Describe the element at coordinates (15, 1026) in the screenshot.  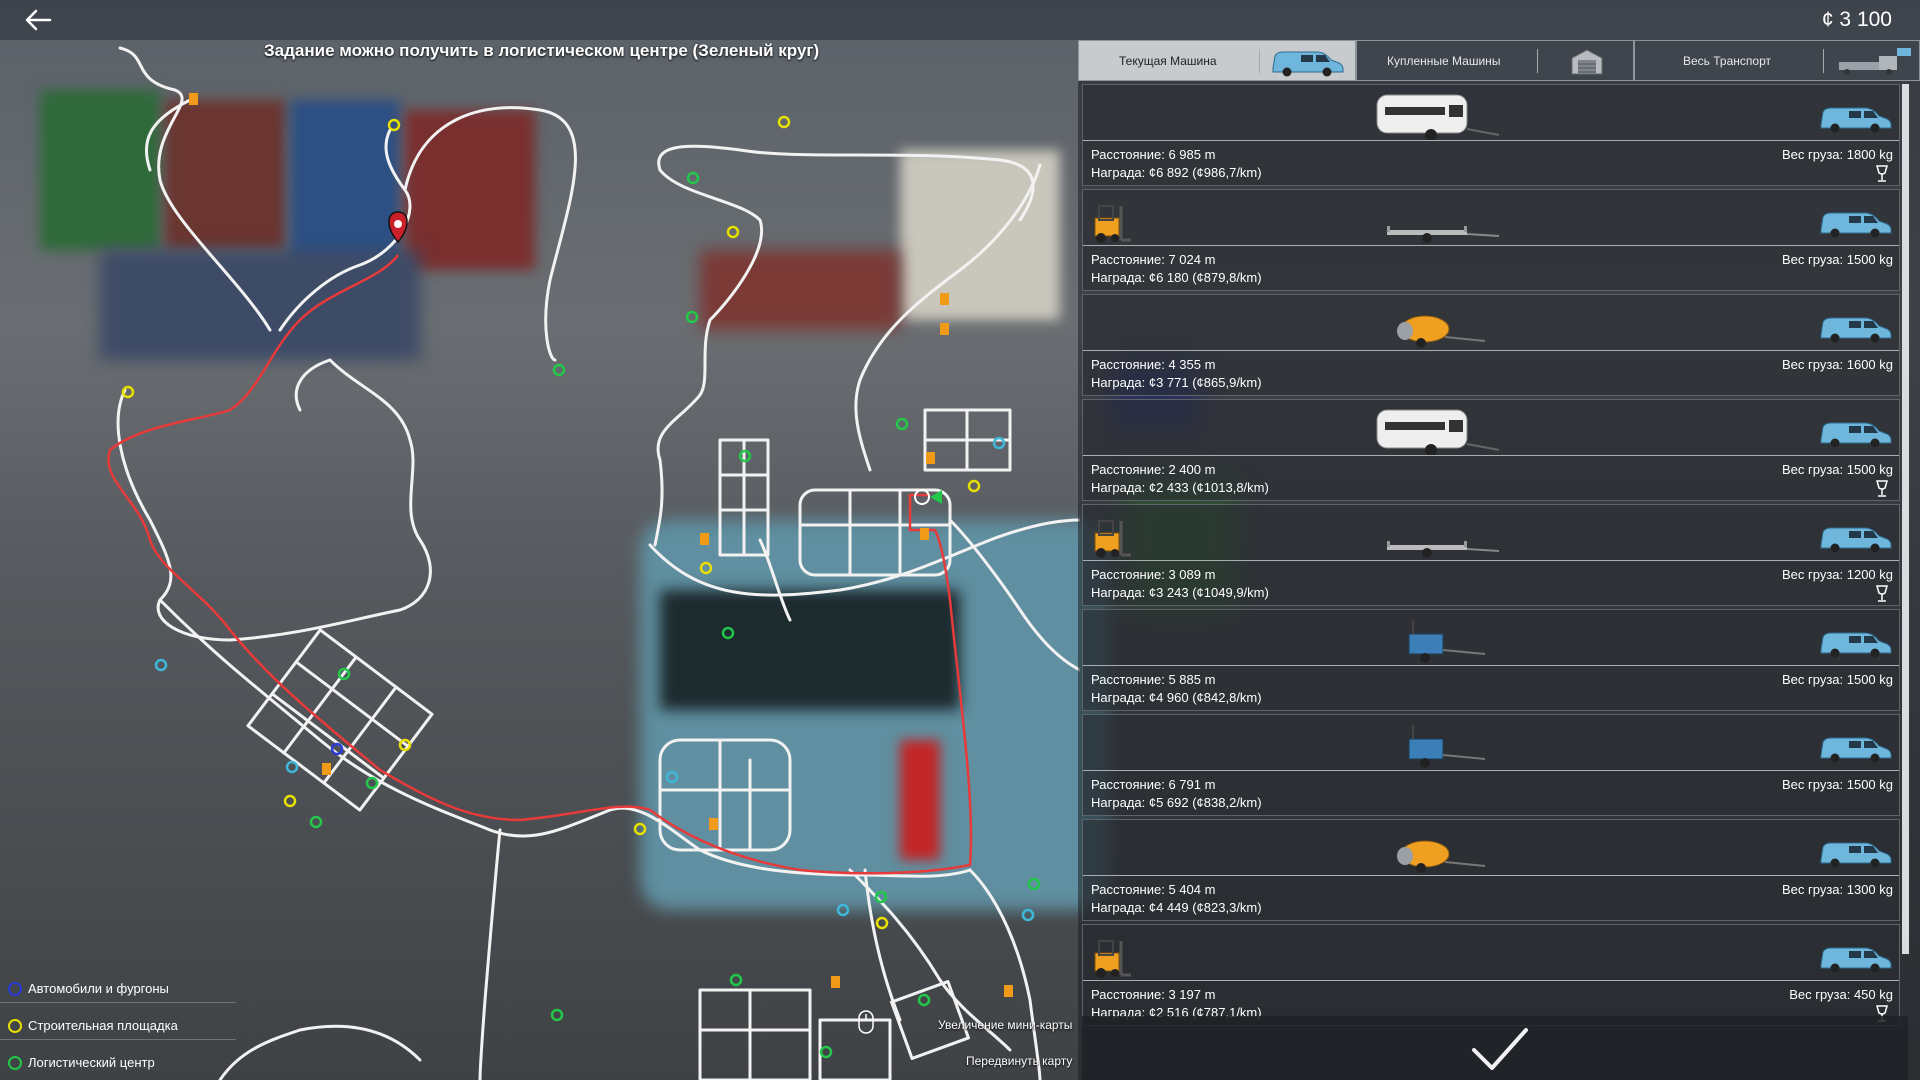
I see `legend-yellow-circle-icon` at that location.